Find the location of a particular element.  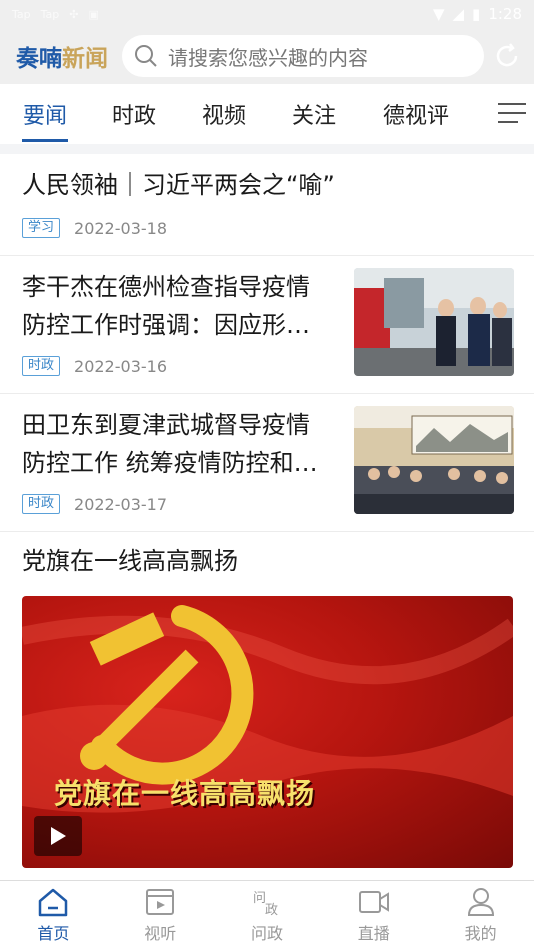

news-item: 李干杰在德州检查指导疫情 防控工作时强调：因应形… 时政 2022-03-16 is located at coordinates (267, 325).